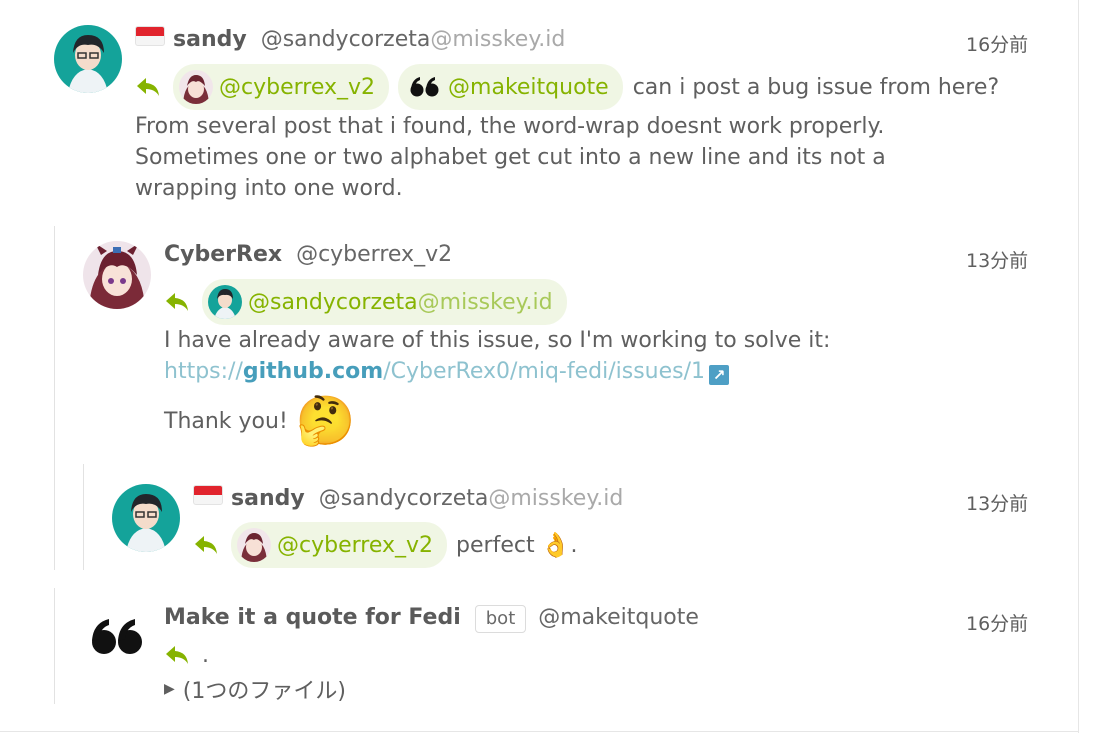 Image resolution: width=1096 pixels, height=733 pixels. I want to click on avatar-cyberrex, so click(117, 275).